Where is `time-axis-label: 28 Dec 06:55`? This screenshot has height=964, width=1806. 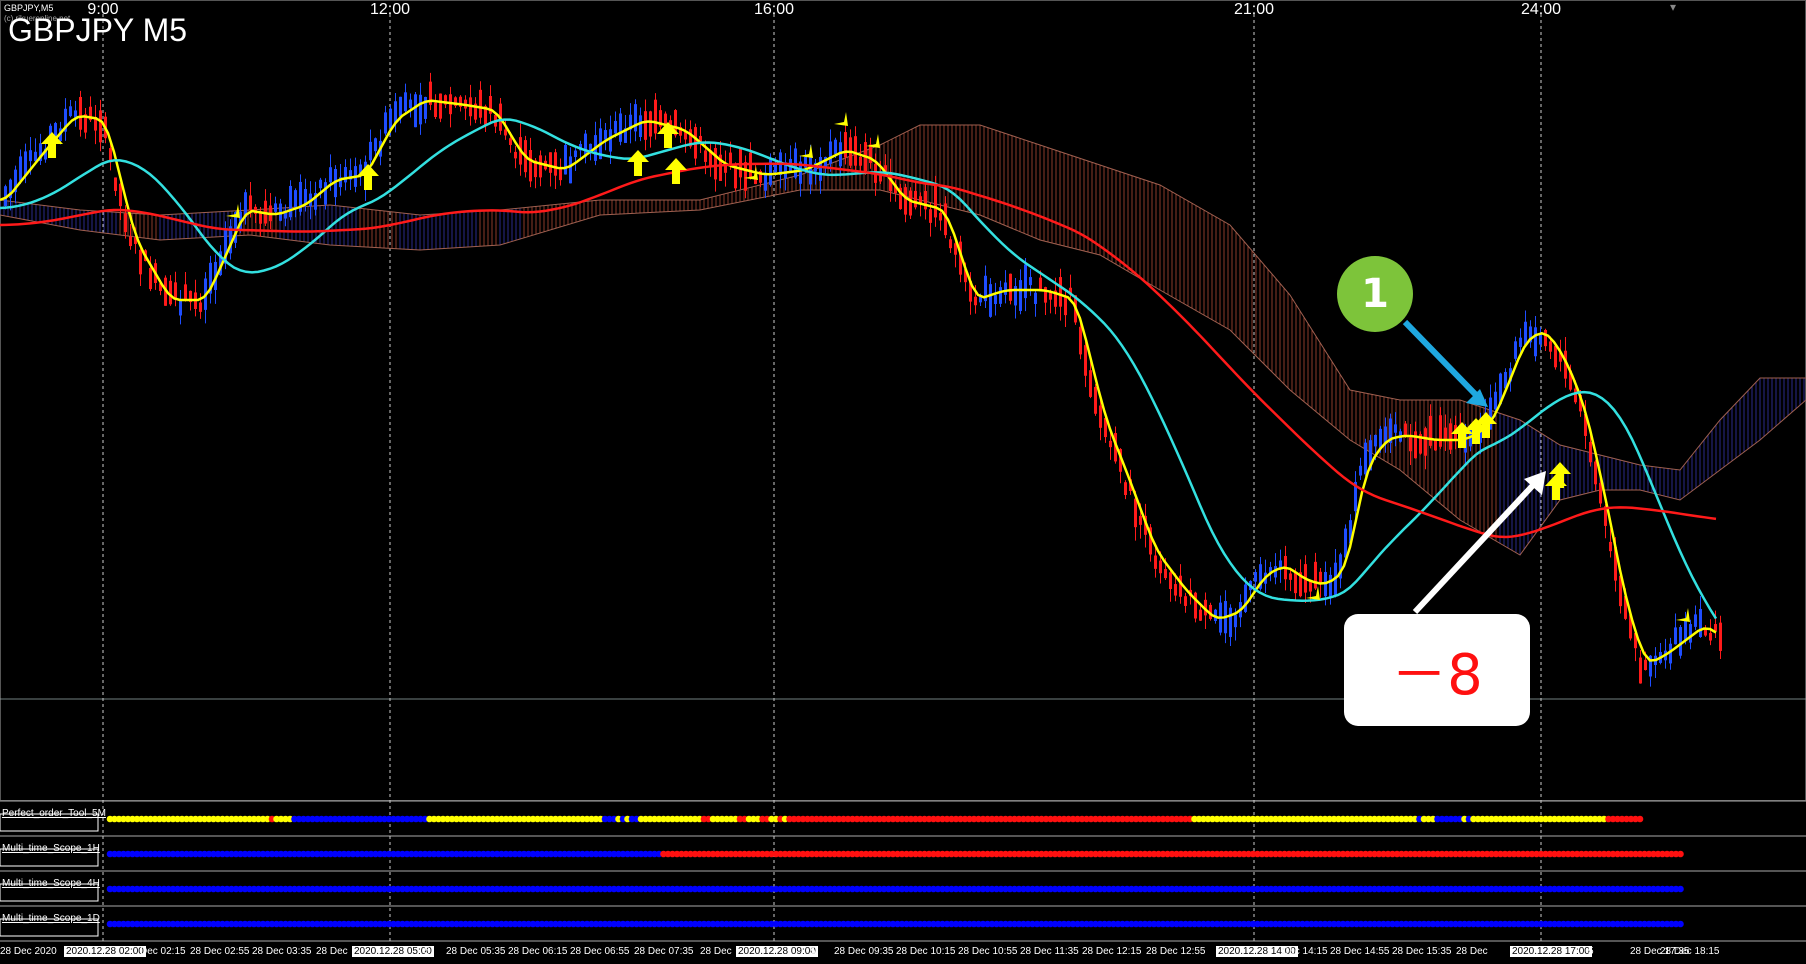 time-axis-label: 28 Dec 06:55 is located at coordinates (600, 951).